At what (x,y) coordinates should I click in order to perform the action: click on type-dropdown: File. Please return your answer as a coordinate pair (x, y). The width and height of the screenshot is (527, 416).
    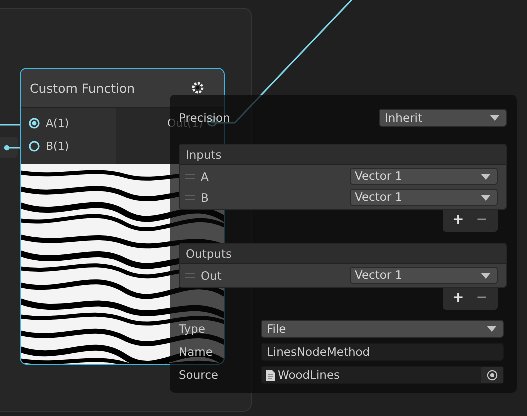
    Looking at the image, I should click on (382, 329).